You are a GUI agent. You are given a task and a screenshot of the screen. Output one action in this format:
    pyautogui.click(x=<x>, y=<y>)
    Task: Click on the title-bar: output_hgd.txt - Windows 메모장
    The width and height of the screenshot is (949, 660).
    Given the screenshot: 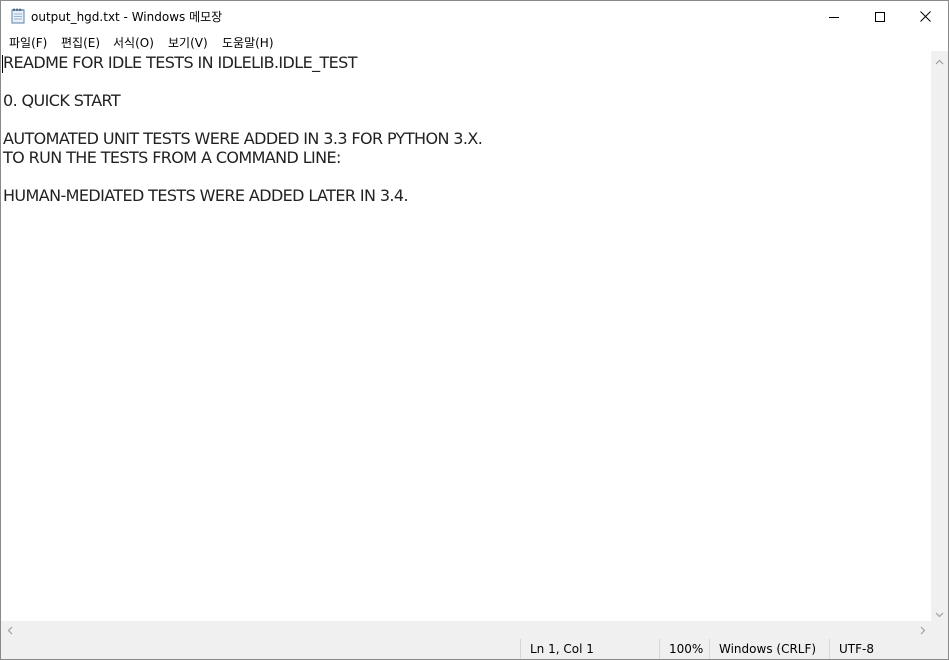 What is the action you would take?
    pyautogui.click(x=474, y=16)
    